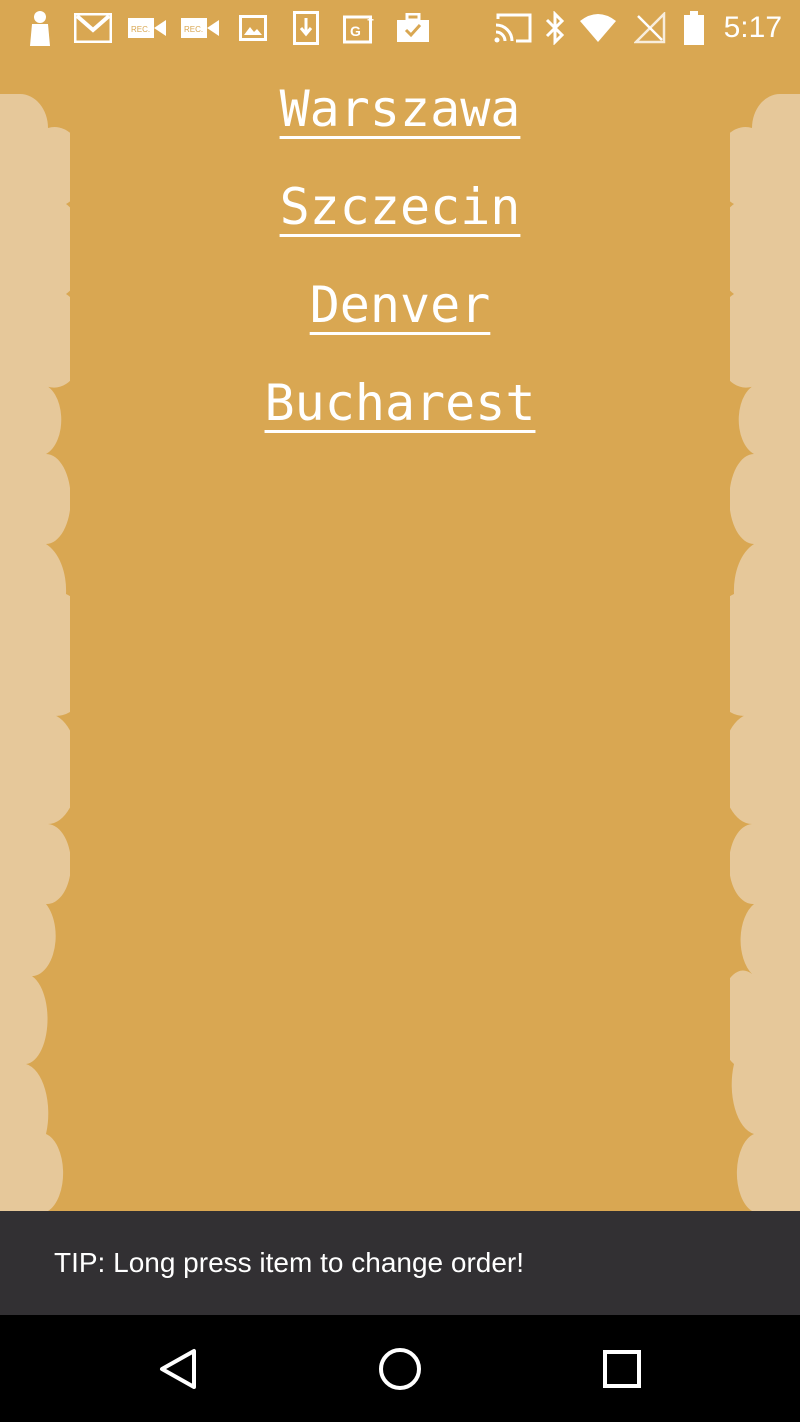  What do you see at coordinates (400, 305) in the screenshot?
I see `city-item-denver: Denver` at bounding box center [400, 305].